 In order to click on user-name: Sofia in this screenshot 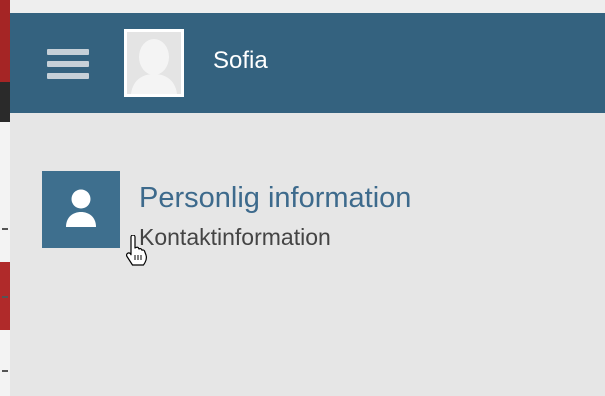, I will do `click(240, 60)`.